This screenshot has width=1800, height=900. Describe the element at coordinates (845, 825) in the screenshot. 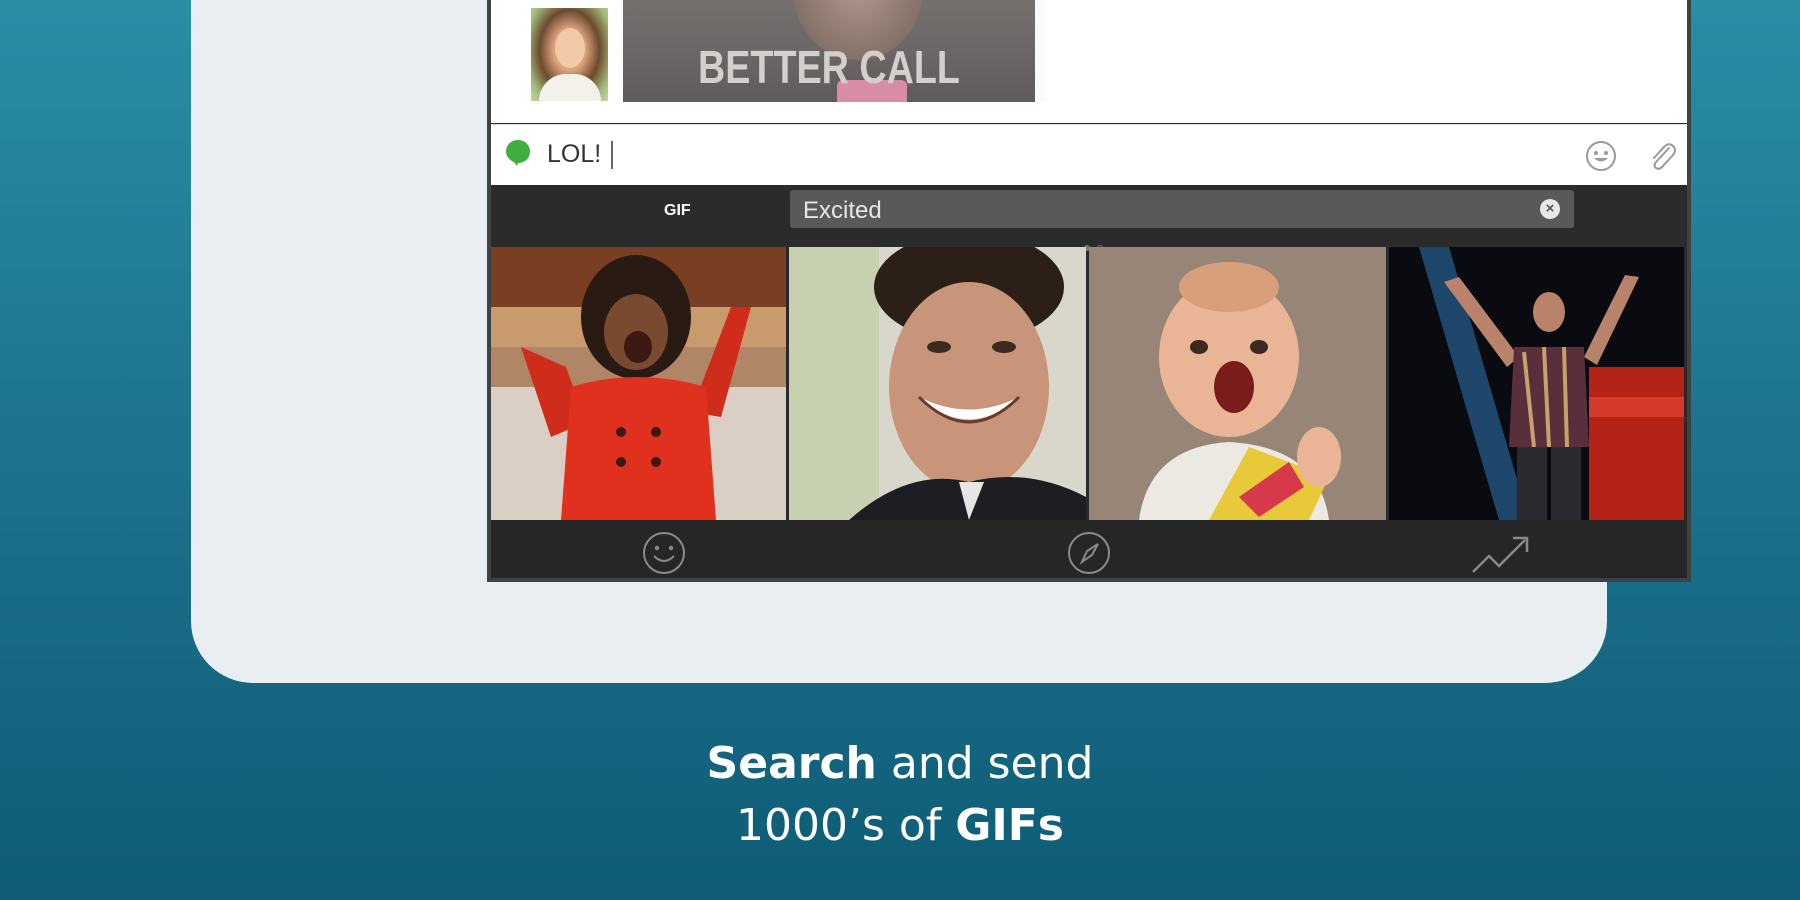

I see `headline-start-2: 1000’s of` at that location.